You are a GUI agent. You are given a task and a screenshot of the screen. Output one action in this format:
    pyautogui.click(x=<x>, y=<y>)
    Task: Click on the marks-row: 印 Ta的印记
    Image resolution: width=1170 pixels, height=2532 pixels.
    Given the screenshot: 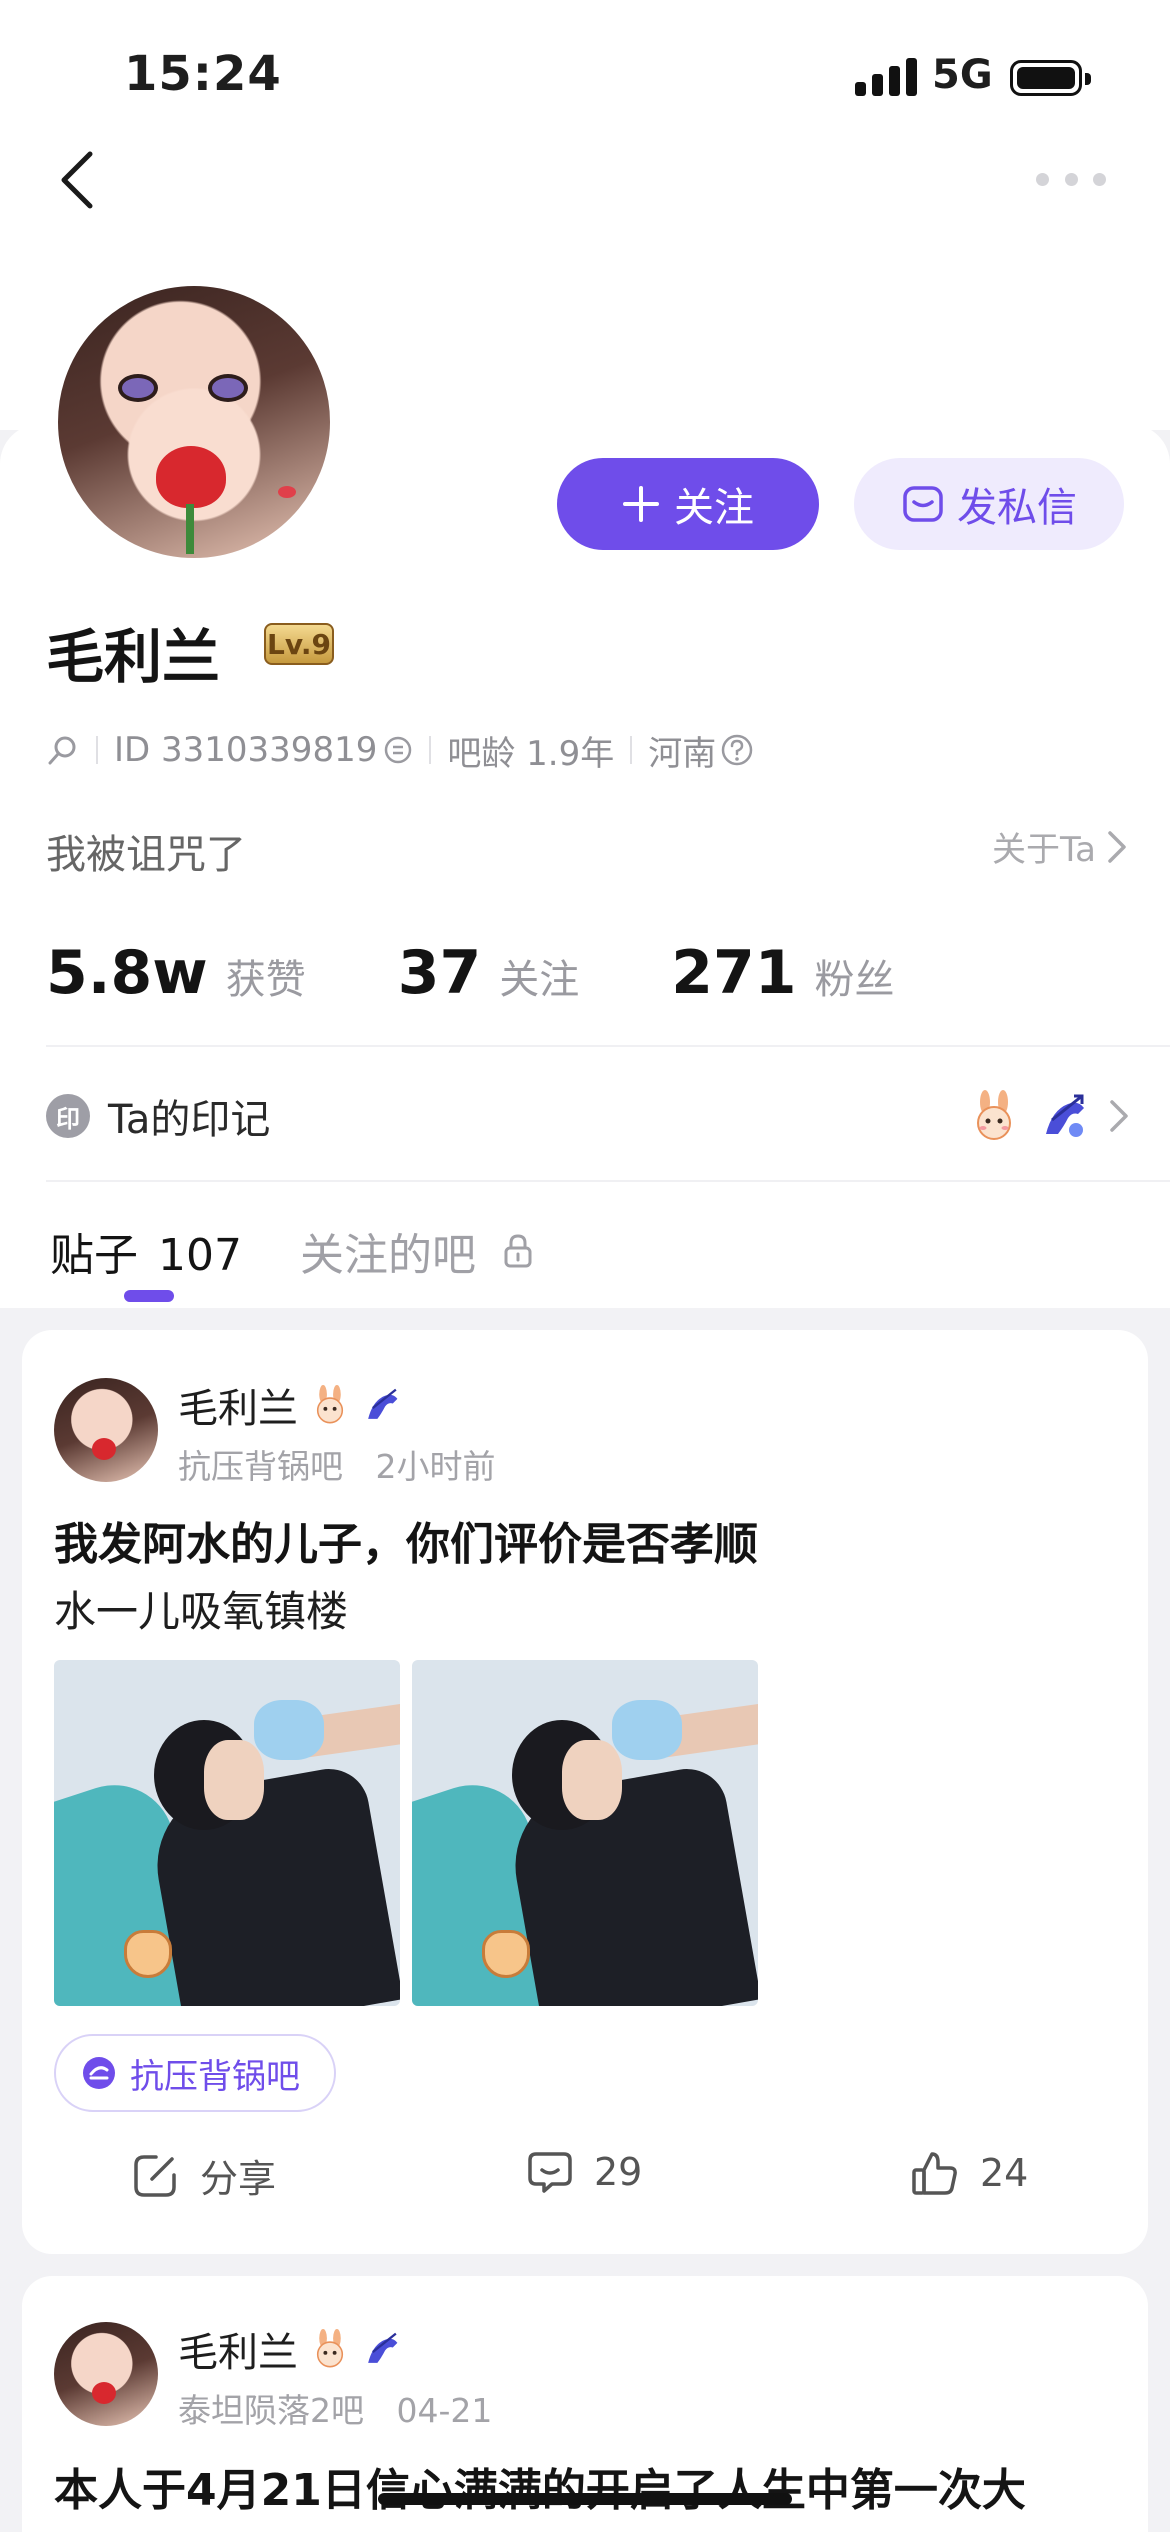 What is the action you would take?
    pyautogui.click(x=588, y=1116)
    